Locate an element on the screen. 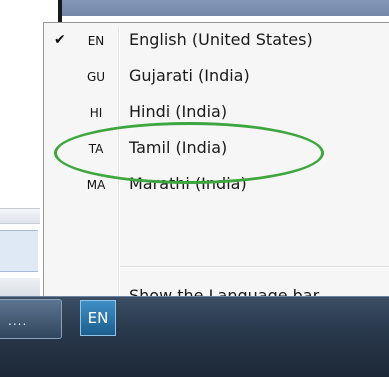 This screenshot has width=389, height=377. menu-item-tamil: TA Tamil (India) is located at coordinates (216, 149).